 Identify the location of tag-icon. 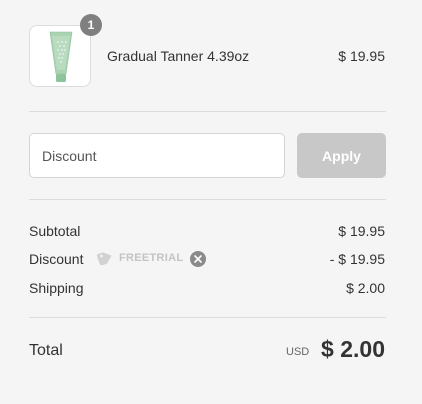
(104, 258).